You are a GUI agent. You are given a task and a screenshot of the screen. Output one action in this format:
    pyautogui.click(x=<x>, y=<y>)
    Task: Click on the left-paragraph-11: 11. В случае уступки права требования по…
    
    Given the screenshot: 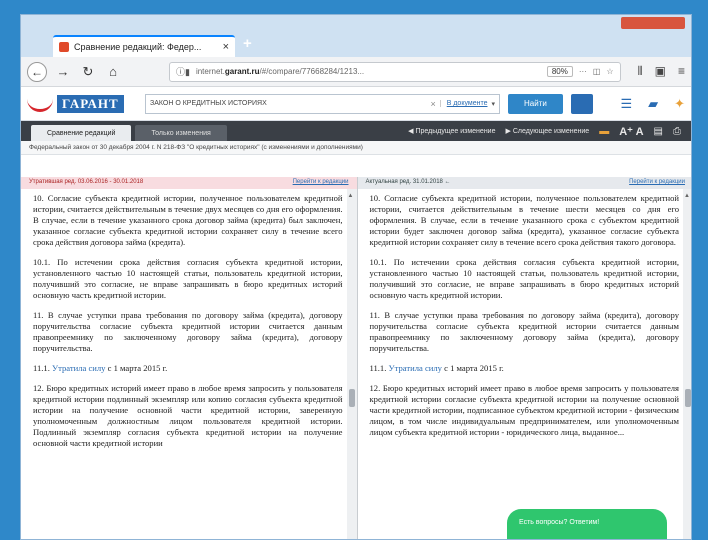 What is the action you would take?
    pyautogui.click(x=188, y=331)
    